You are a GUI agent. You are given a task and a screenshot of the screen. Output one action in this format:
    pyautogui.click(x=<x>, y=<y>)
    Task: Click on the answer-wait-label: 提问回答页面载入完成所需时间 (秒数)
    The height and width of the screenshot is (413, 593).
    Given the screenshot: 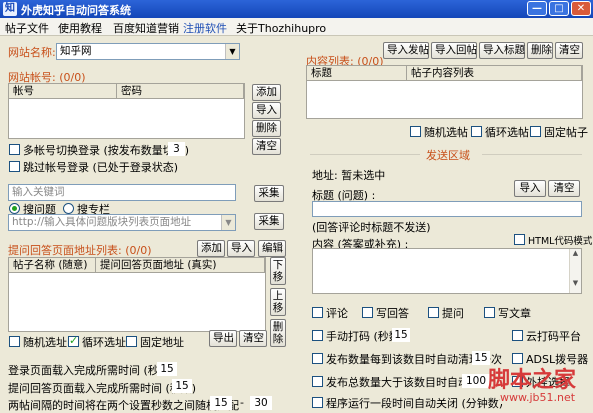 What is the action you would take?
    pyautogui.click(x=102, y=388)
    